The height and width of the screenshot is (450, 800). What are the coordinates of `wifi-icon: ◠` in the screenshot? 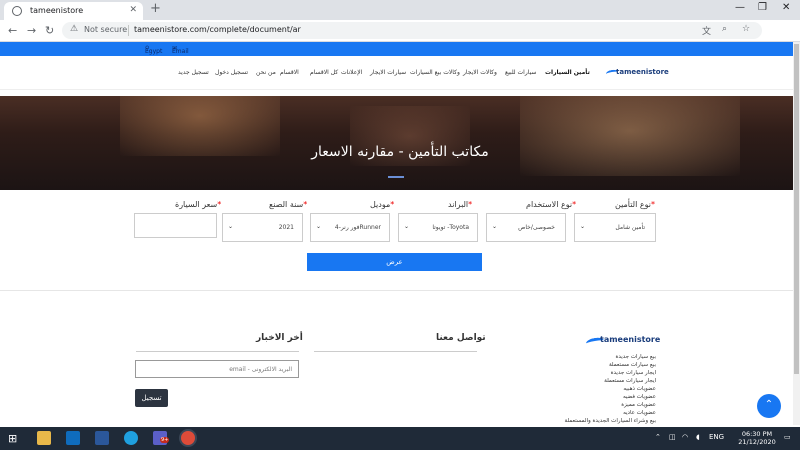 It's located at (685, 437).